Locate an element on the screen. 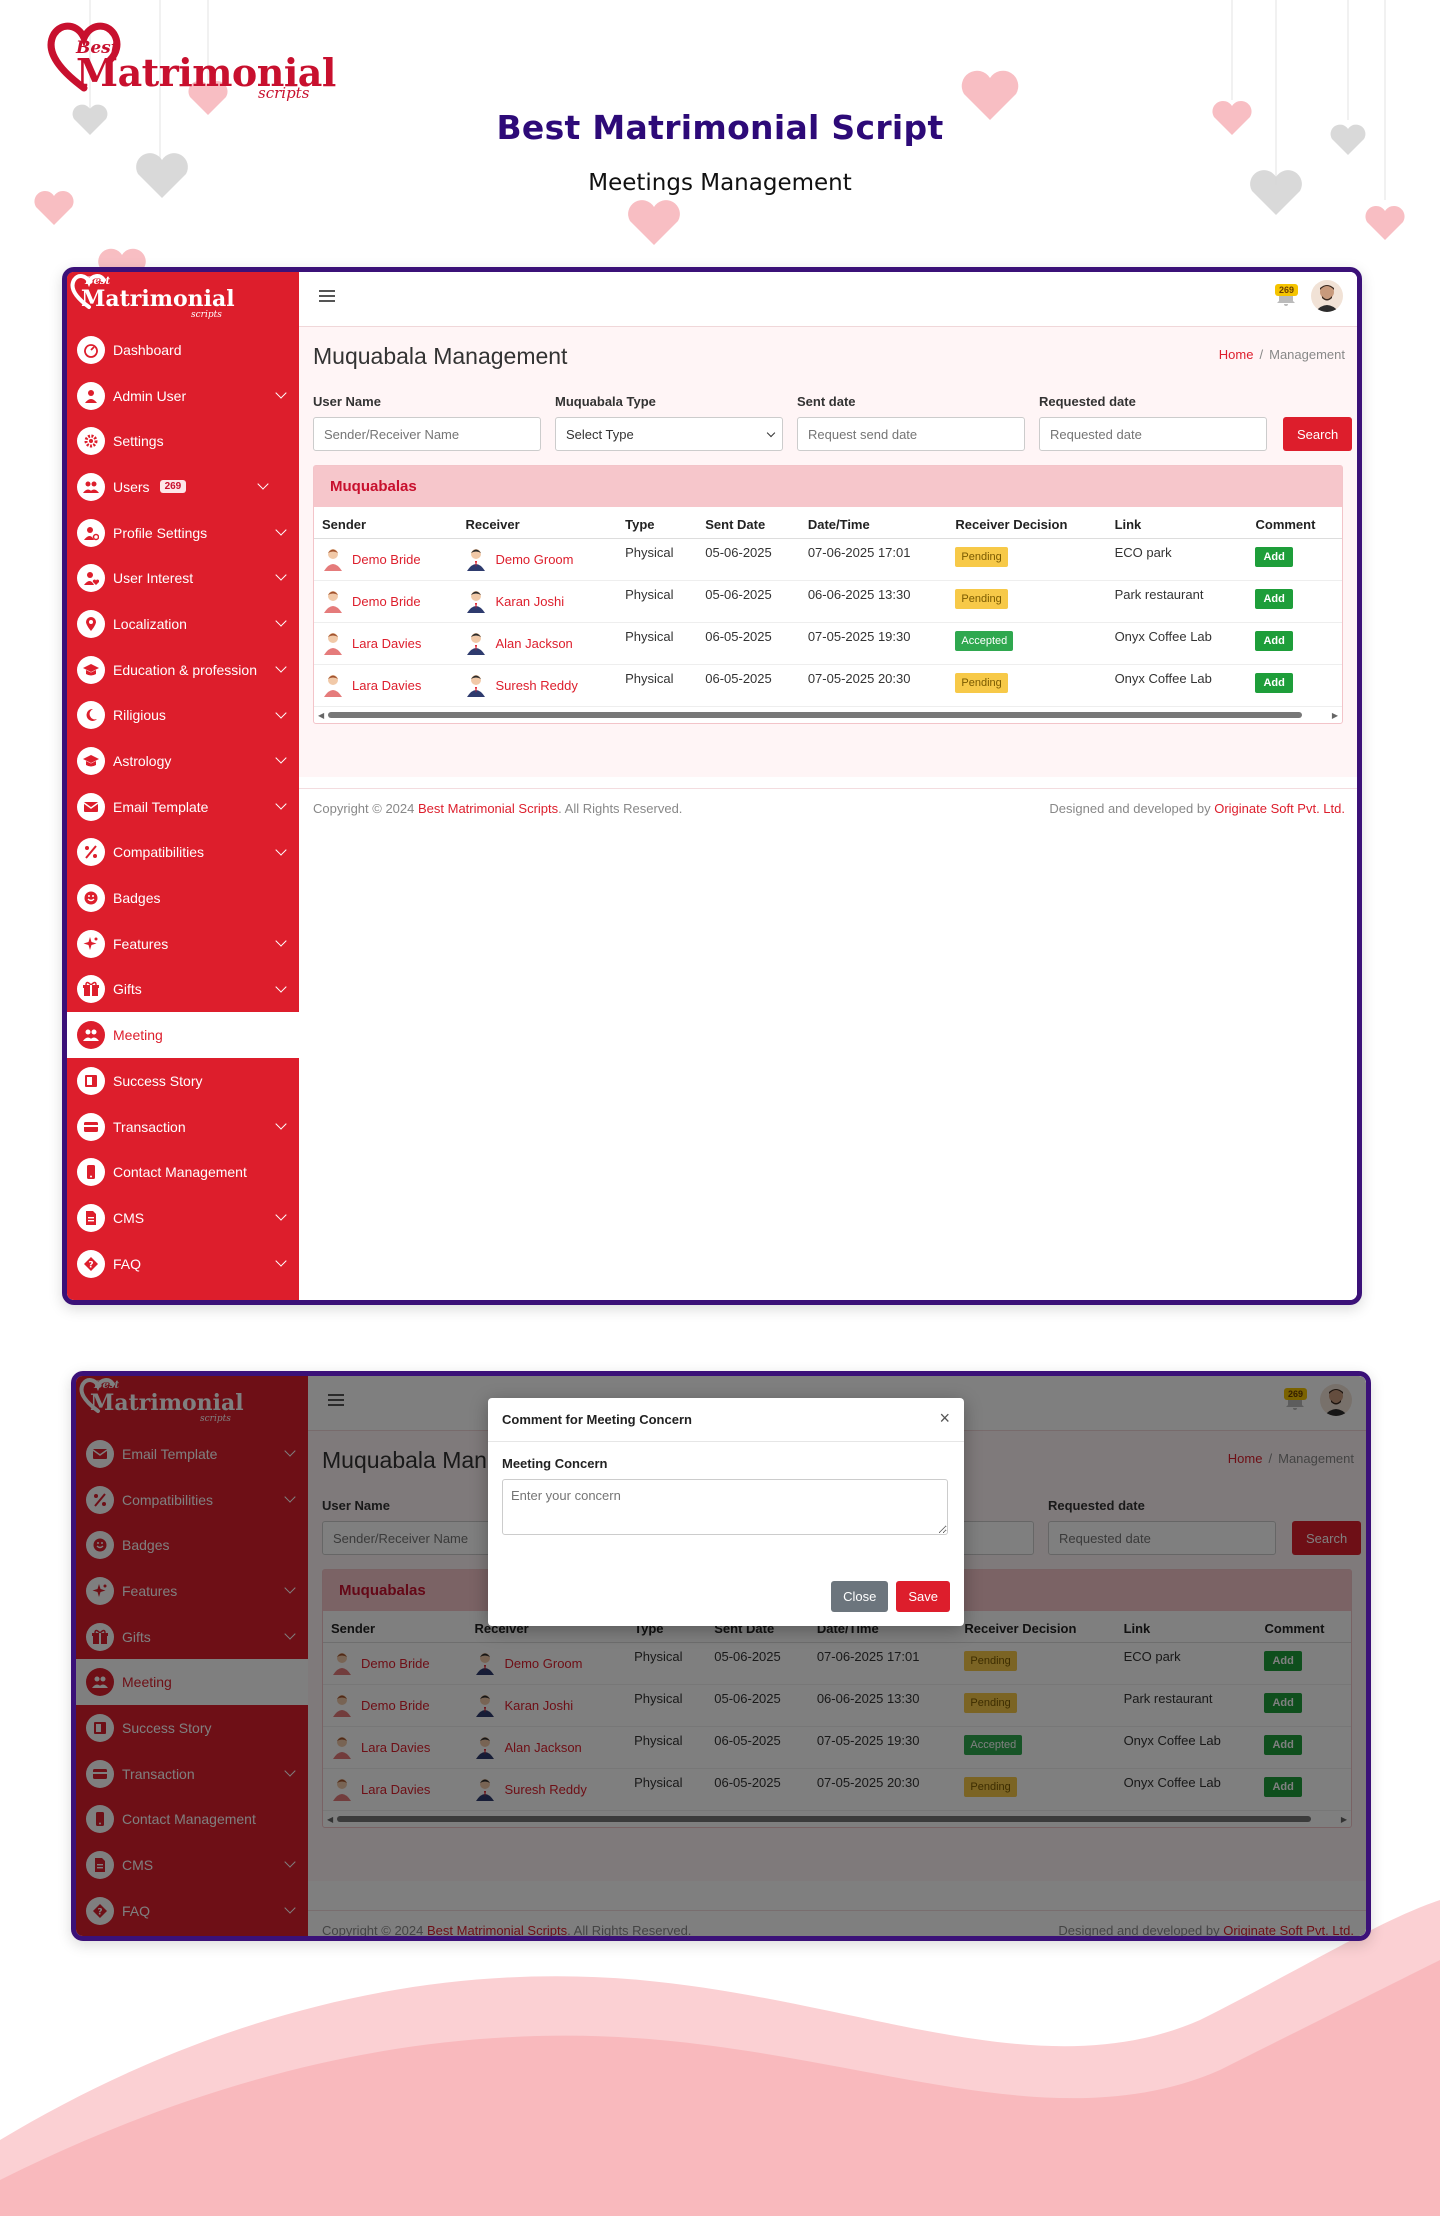 The width and height of the screenshot is (1440, 2216). sidebar-item-label: CMS is located at coordinates (129, 1217).